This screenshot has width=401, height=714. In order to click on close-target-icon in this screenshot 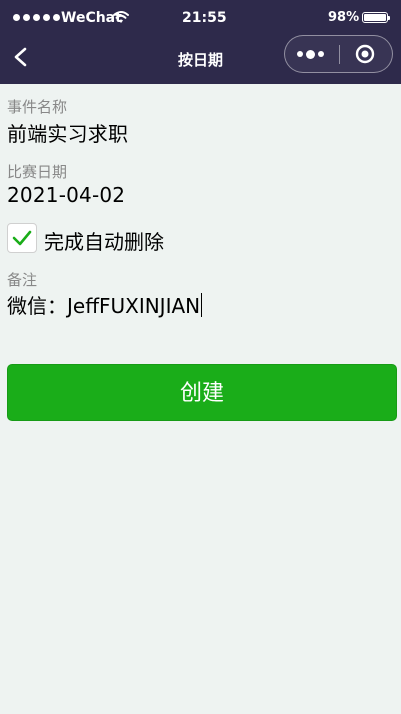, I will do `click(365, 54)`.